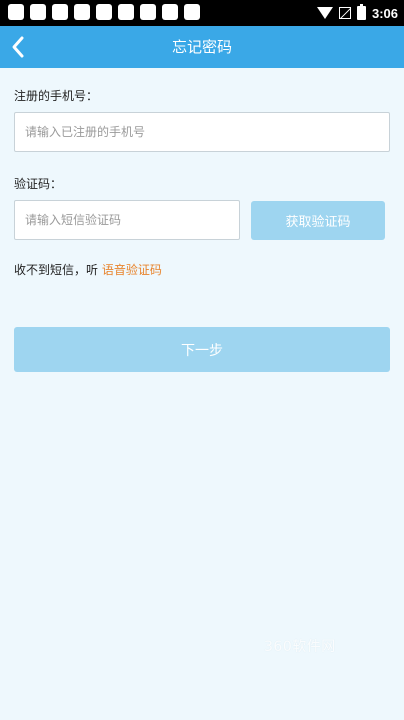  I want to click on sms-hint: 收不到短信，听 语音验证码, so click(88, 269).